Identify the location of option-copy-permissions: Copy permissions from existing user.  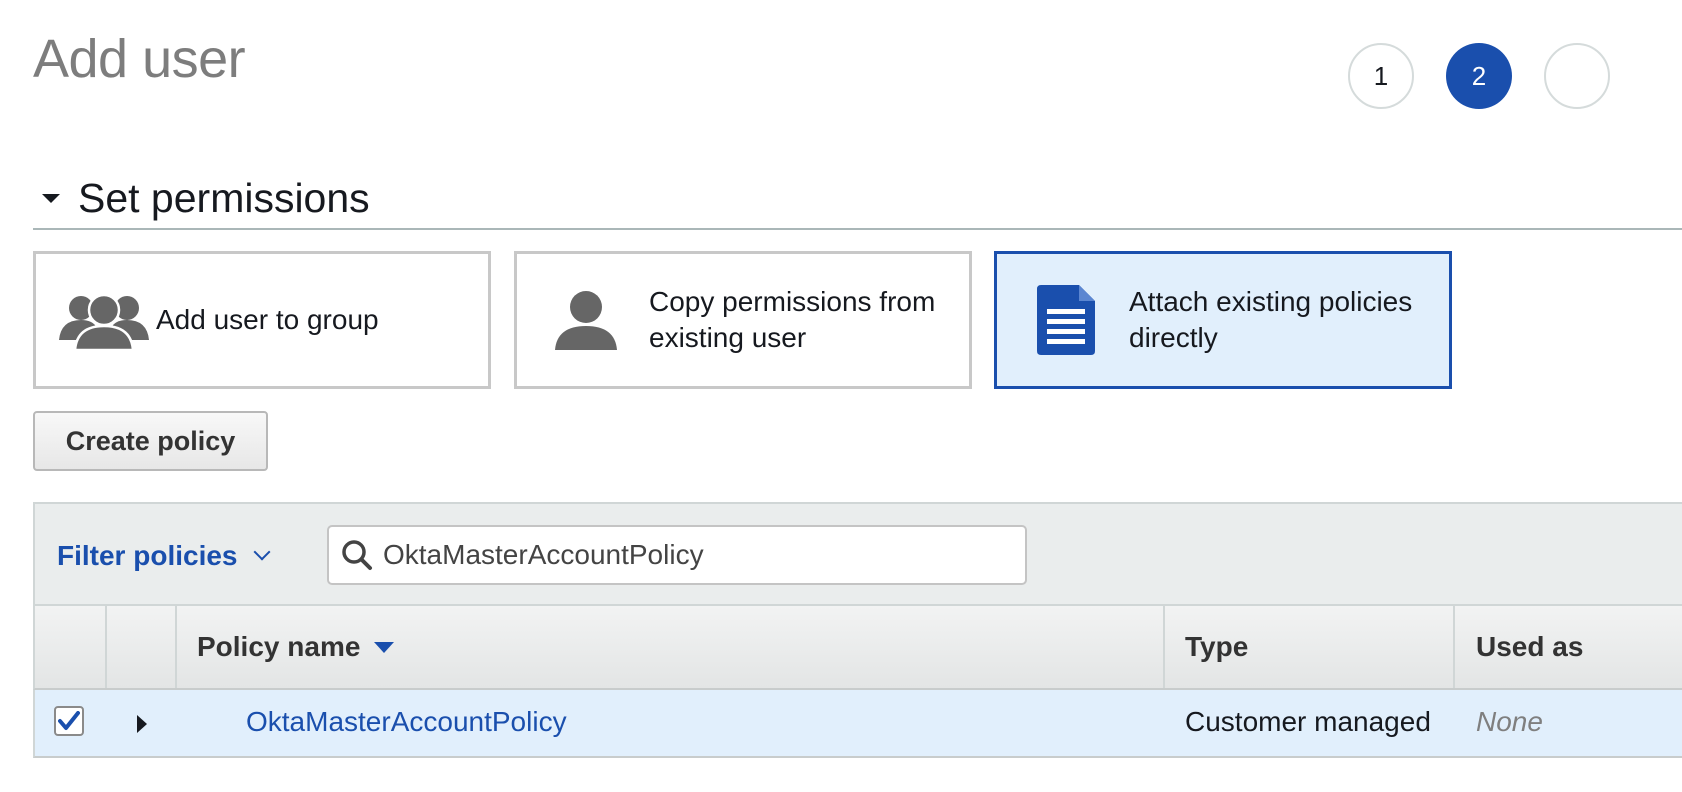
(743, 320).